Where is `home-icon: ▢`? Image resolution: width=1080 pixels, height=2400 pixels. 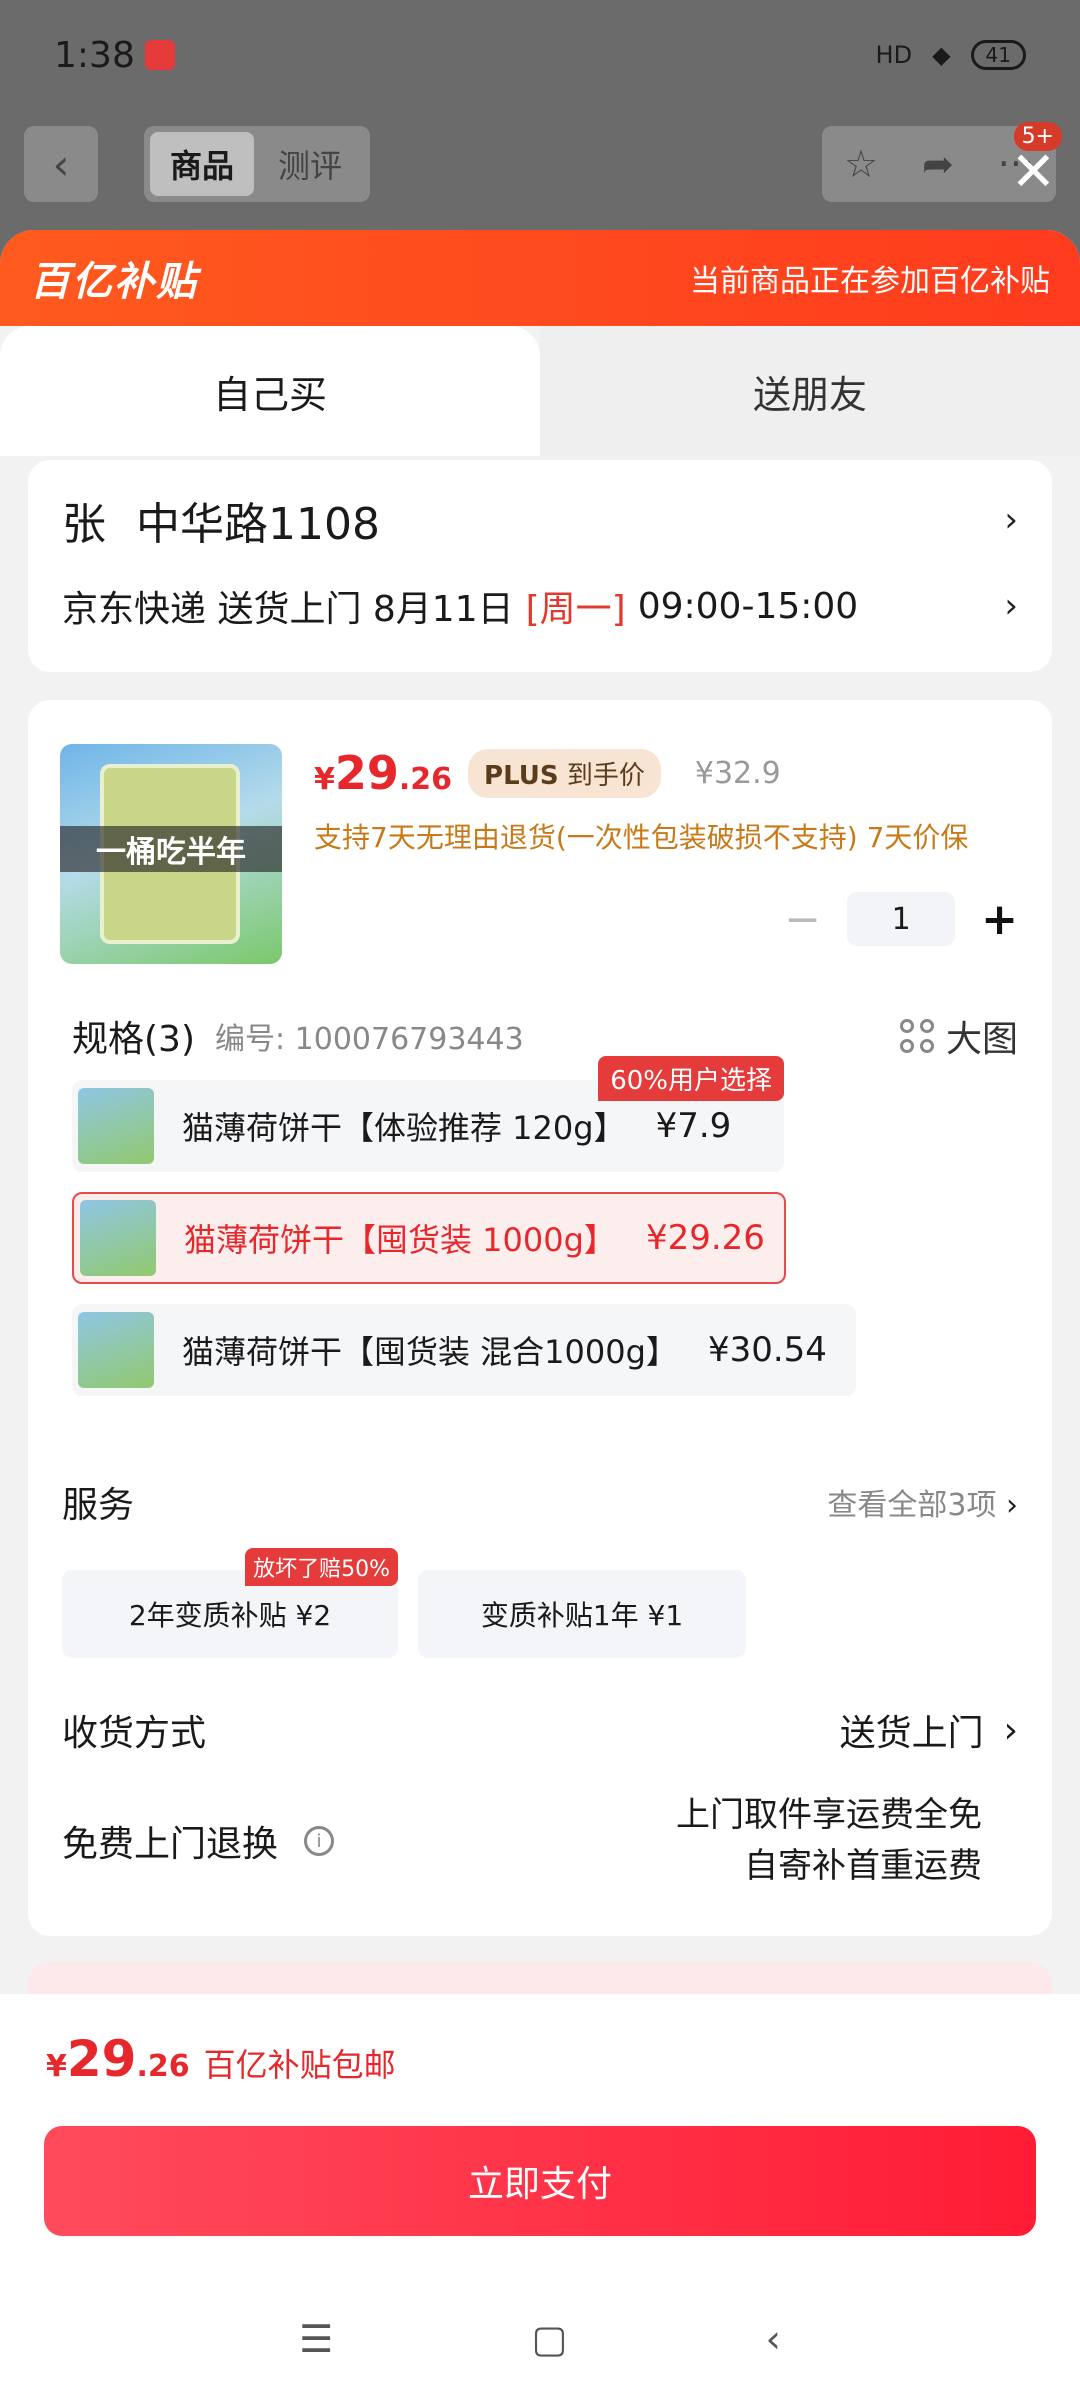
home-icon: ▢ is located at coordinates (549, 2339).